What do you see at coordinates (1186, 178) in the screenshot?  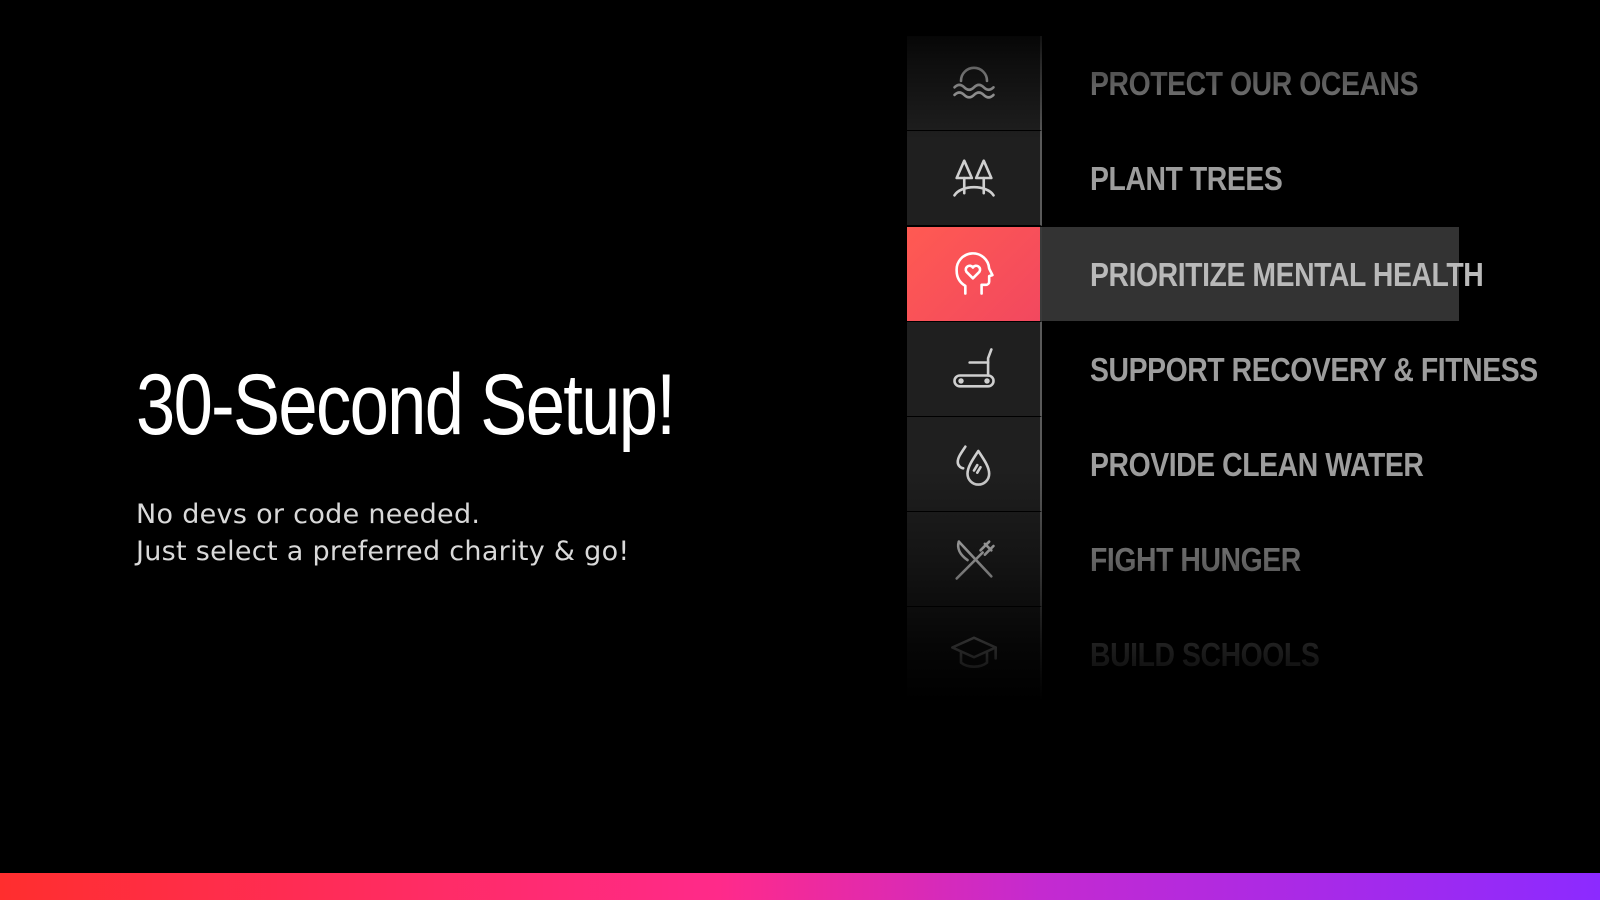 I see `charity-label: PLANT TREES` at bounding box center [1186, 178].